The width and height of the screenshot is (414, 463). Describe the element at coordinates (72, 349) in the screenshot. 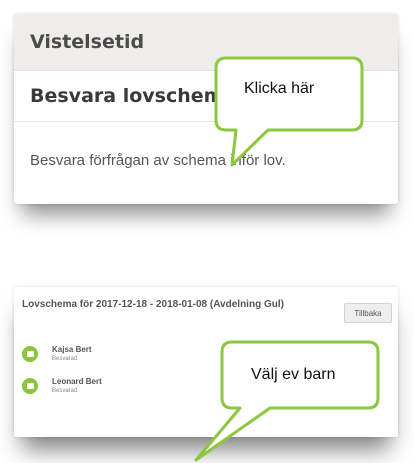

I see `child-name: Kajsa Bert` at that location.